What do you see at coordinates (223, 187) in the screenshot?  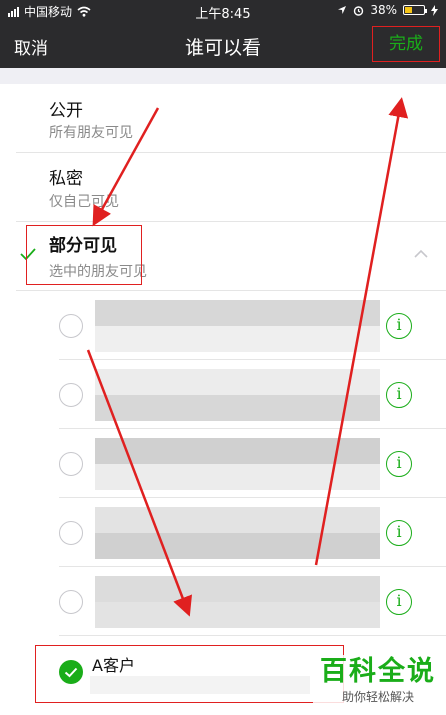 I see `option-private: 私密 仅自己可见` at bounding box center [223, 187].